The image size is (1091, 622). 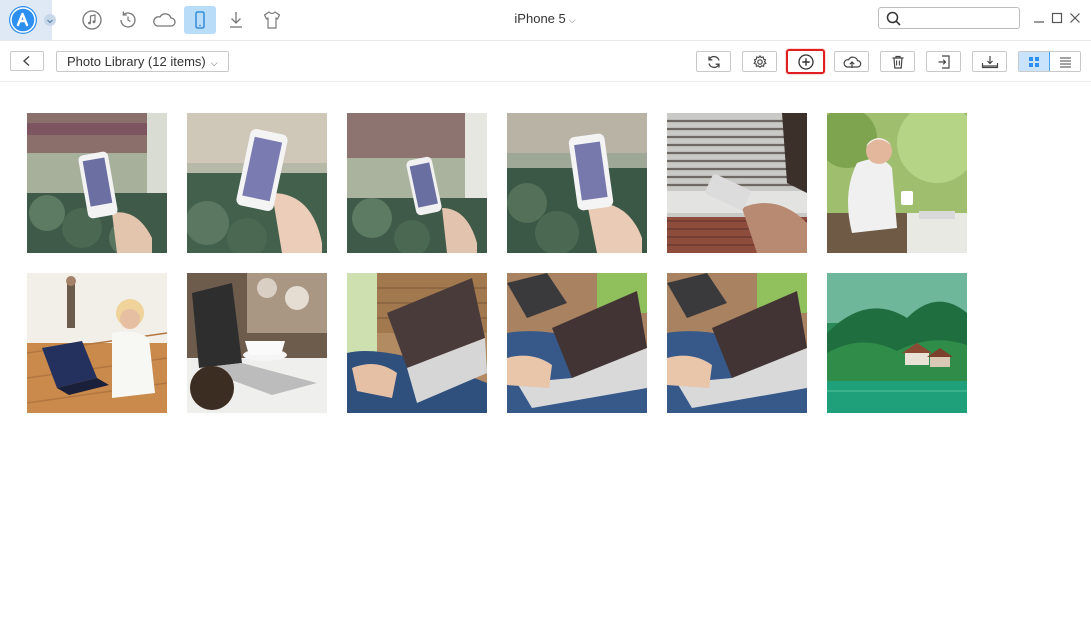 I want to click on restore-icon, so click(x=128, y=20).